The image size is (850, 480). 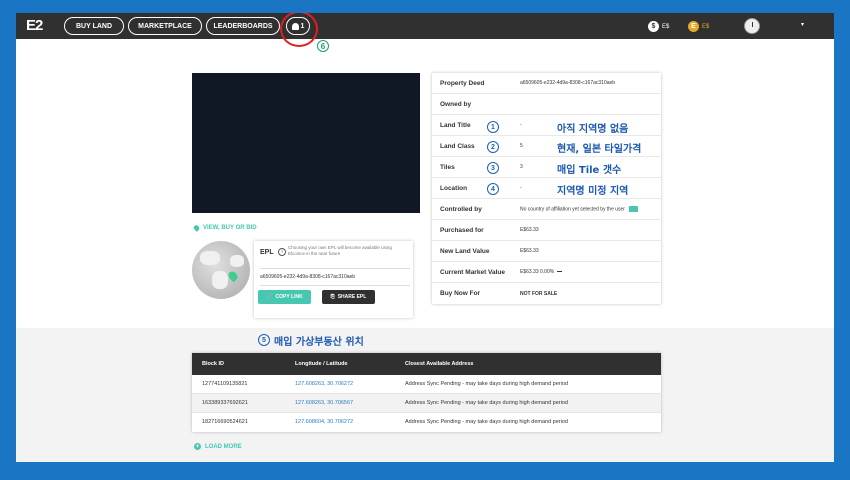 I want to click on plus-icon: +, so click(x=197, y=446).